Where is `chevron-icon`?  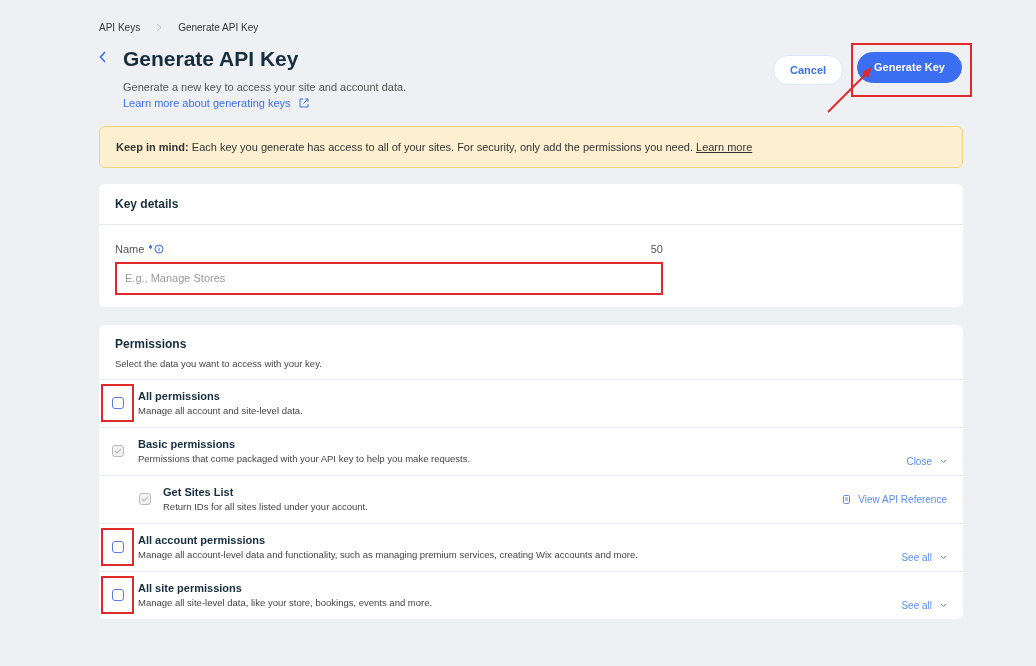 chevron-icon is located at coordinates (159, 27).